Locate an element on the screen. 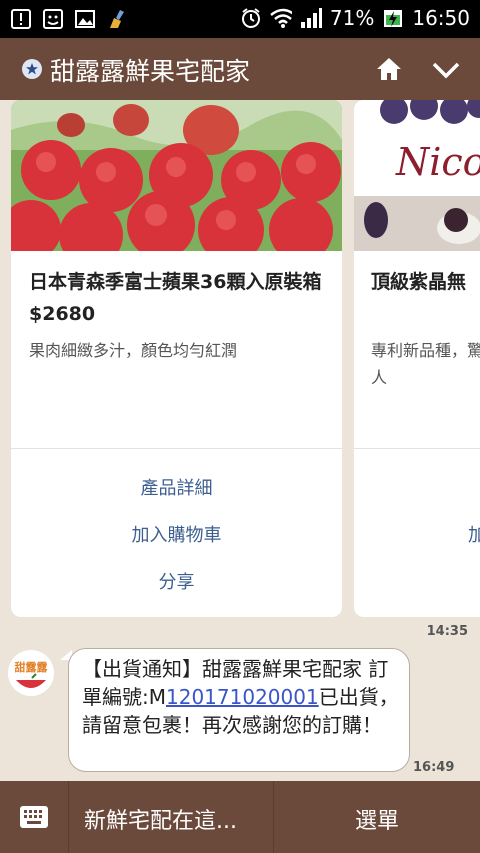  product-title: 日本青森季富士蘋果36顆入原裝箱 $2680 is located at coordinates (175, 298).